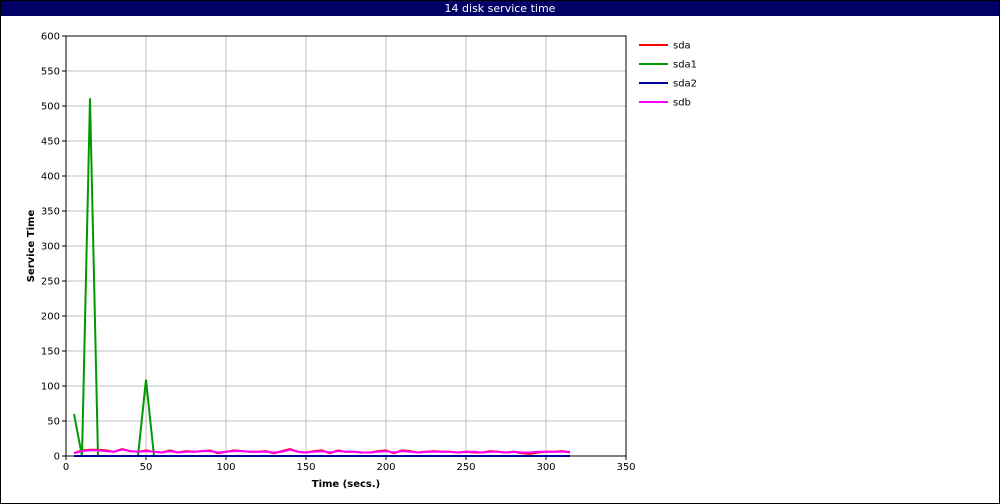 The width and height of the screenshot is (1000, 504). What do you see at coordinates (346, 484) in the screenshot?
I see `x-axis-title: Time (secs.)` at bounding box center [346, 484].